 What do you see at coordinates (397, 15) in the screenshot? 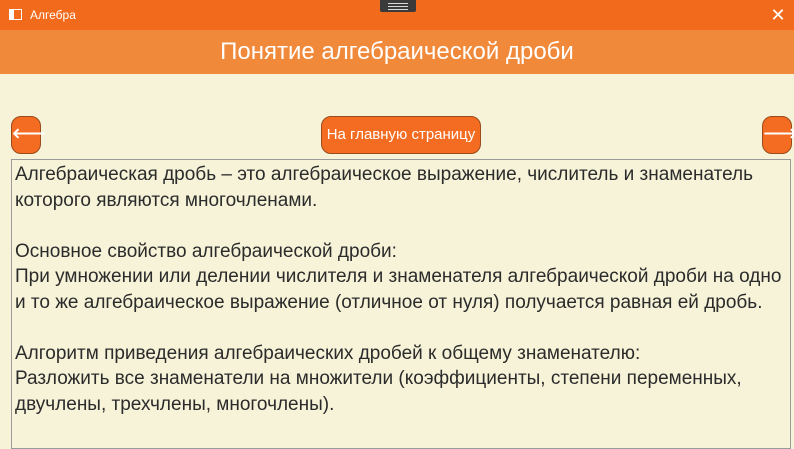
I see `title-bar: Алгебра ✕` at bounding box center [397, 15].